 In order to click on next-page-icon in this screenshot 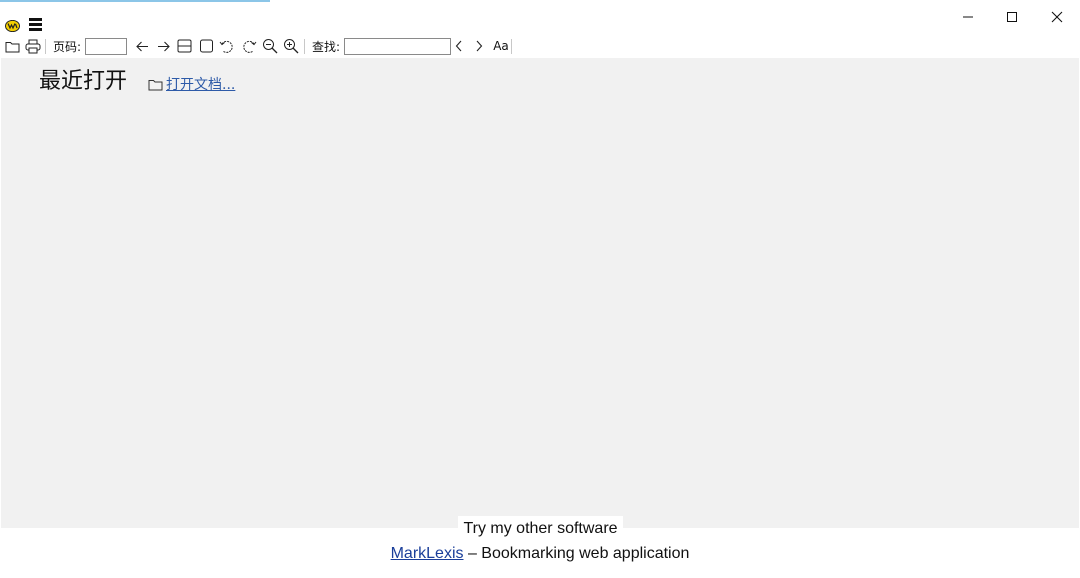, I will do `click(163, 46)`.